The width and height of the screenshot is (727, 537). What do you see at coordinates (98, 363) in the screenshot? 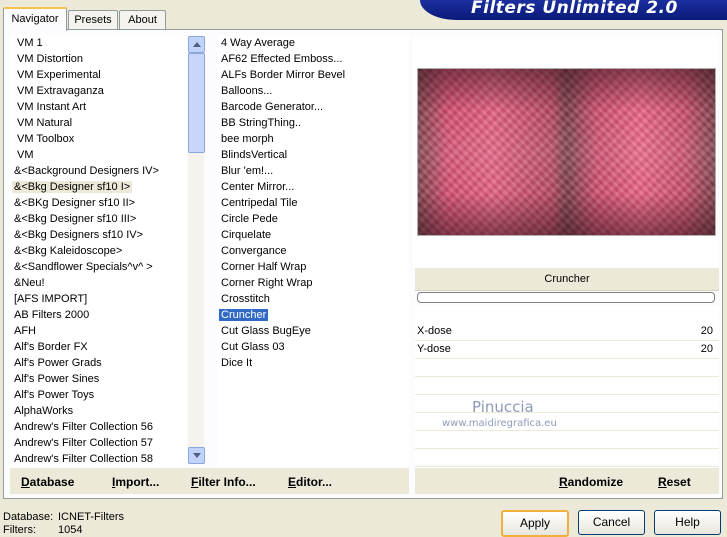
I see `category-list-item: Alf's Power Grads` at bounding box center [98, 363].